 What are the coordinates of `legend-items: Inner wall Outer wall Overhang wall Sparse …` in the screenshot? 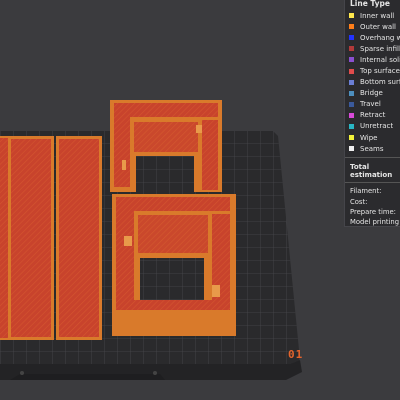 It's located at (372, 82).